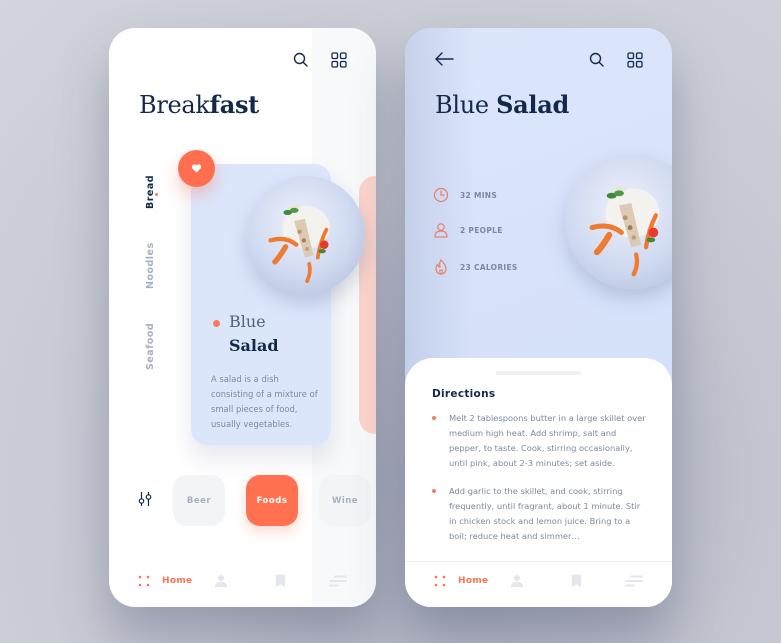 This screenshot has height=643, width=781. I want to click on stat-time-label: 32 MINS, so click(479, 195).